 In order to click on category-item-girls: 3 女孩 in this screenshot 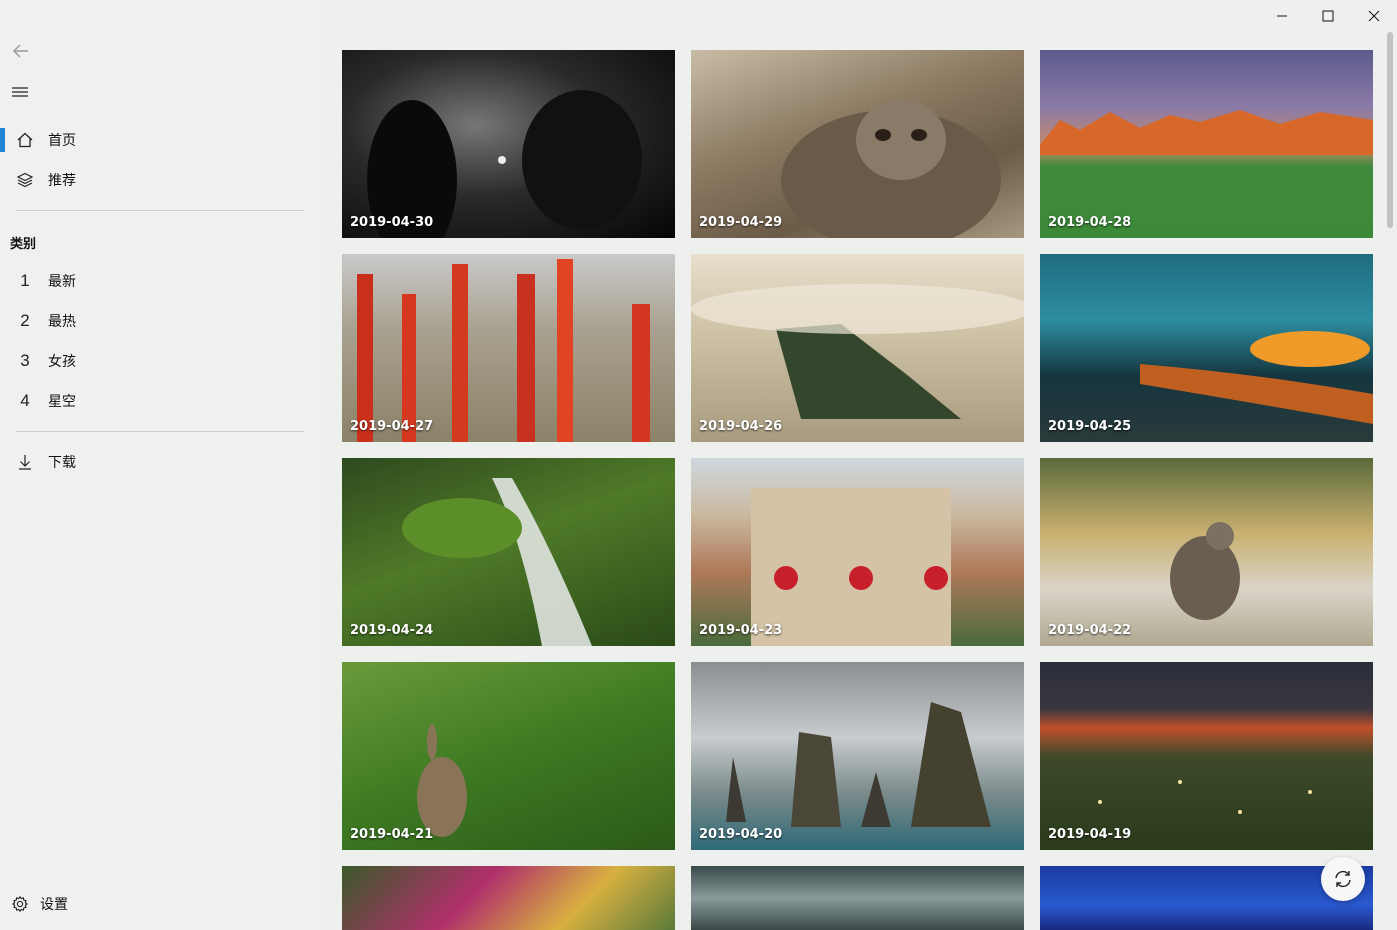, I will do `click(160, 361)`.